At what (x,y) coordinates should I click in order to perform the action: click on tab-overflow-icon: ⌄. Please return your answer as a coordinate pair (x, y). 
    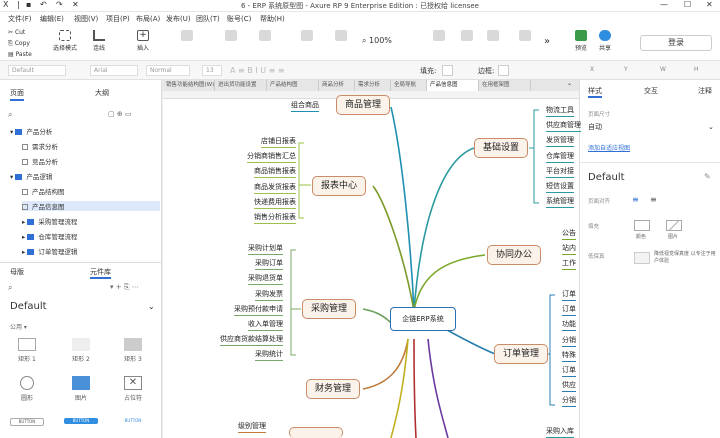
    Looking at the image, I should click on (569, 83).